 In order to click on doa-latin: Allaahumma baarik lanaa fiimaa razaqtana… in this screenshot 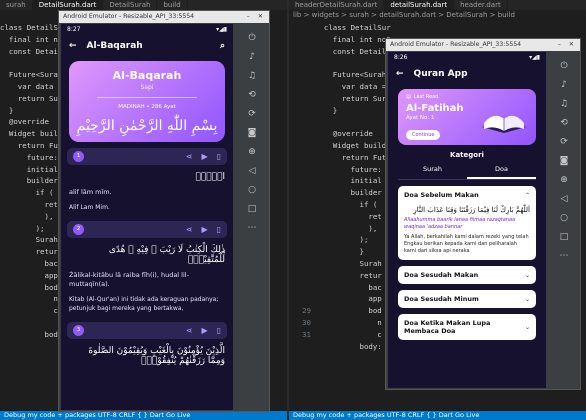, I will do `click(460, 223)`.